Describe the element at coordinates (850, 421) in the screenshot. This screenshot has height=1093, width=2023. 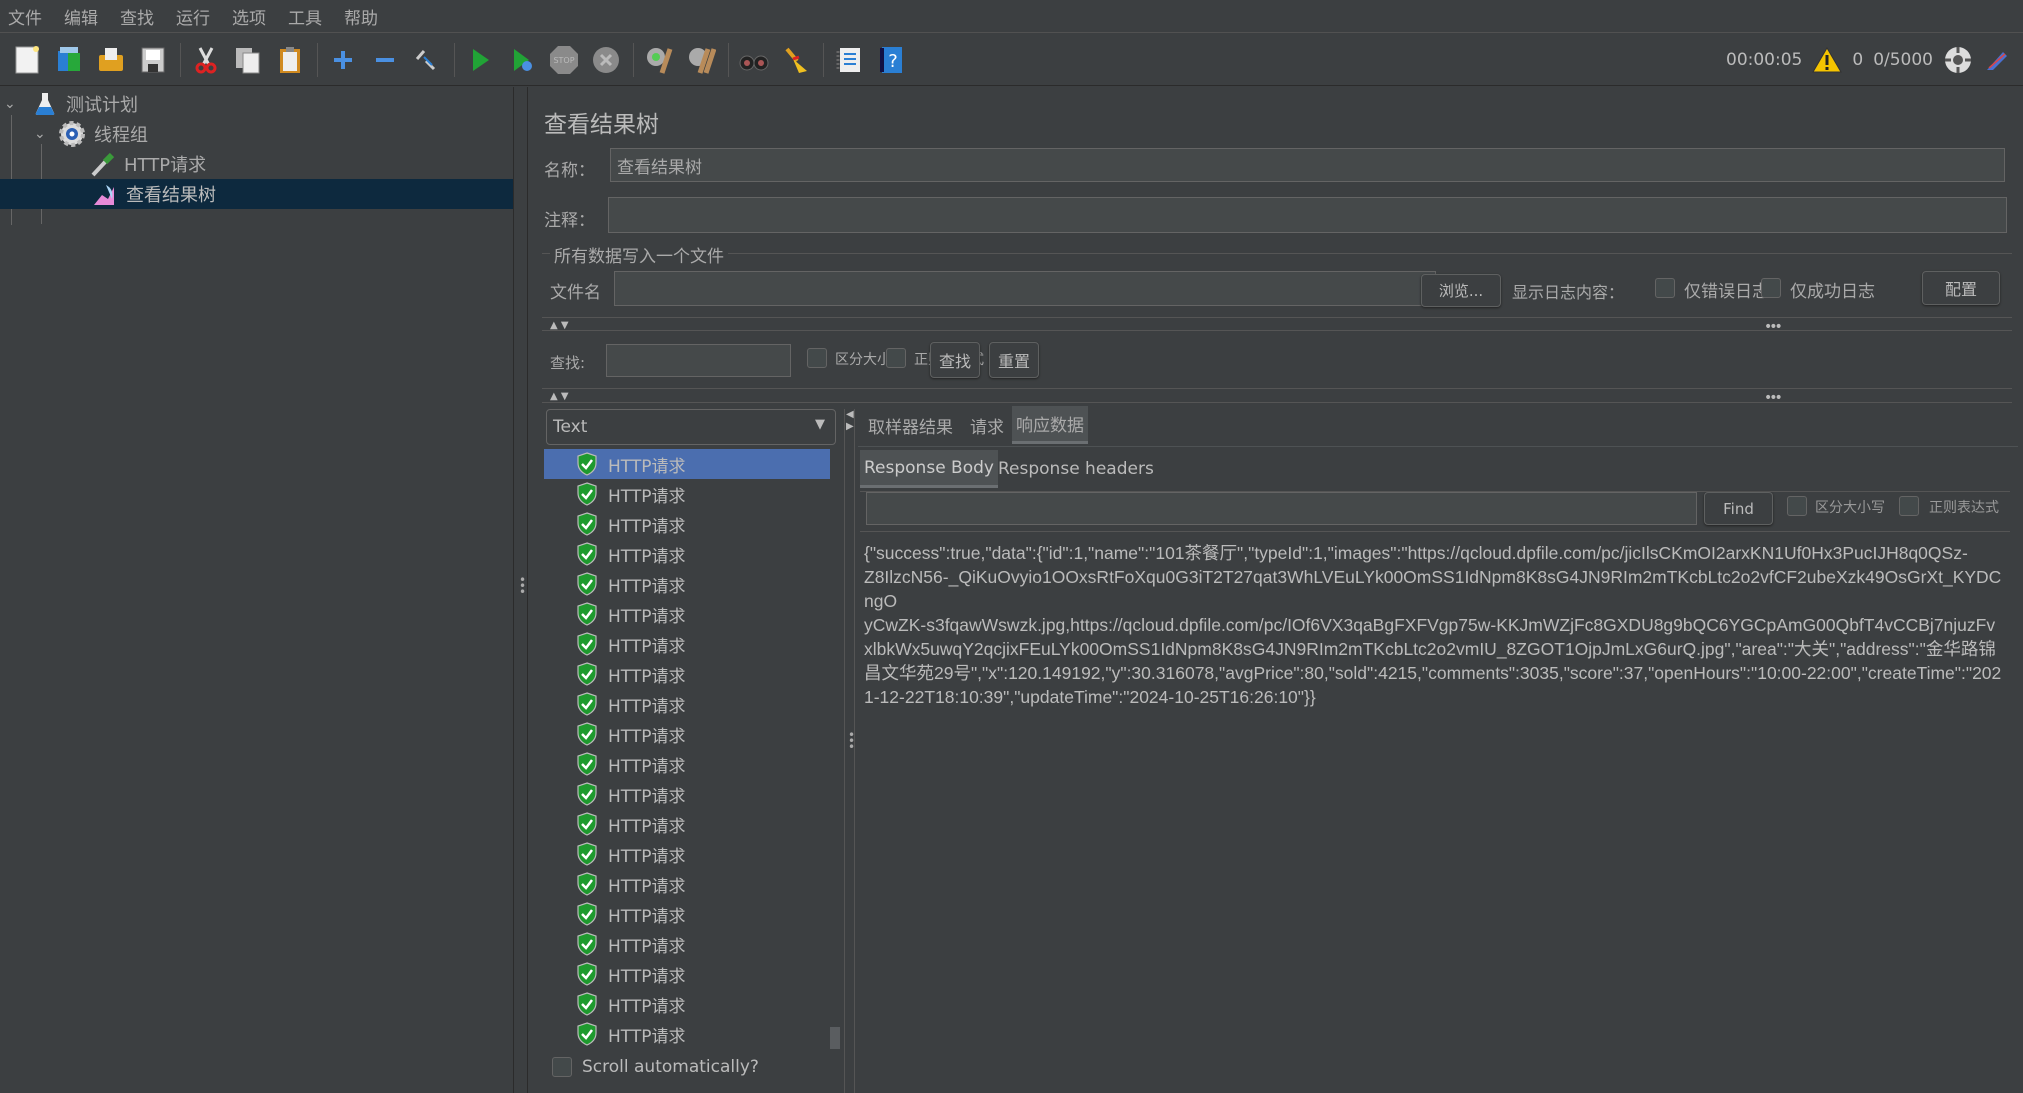
I see `collapse-left-arrow: ◀ ▶` at that location.